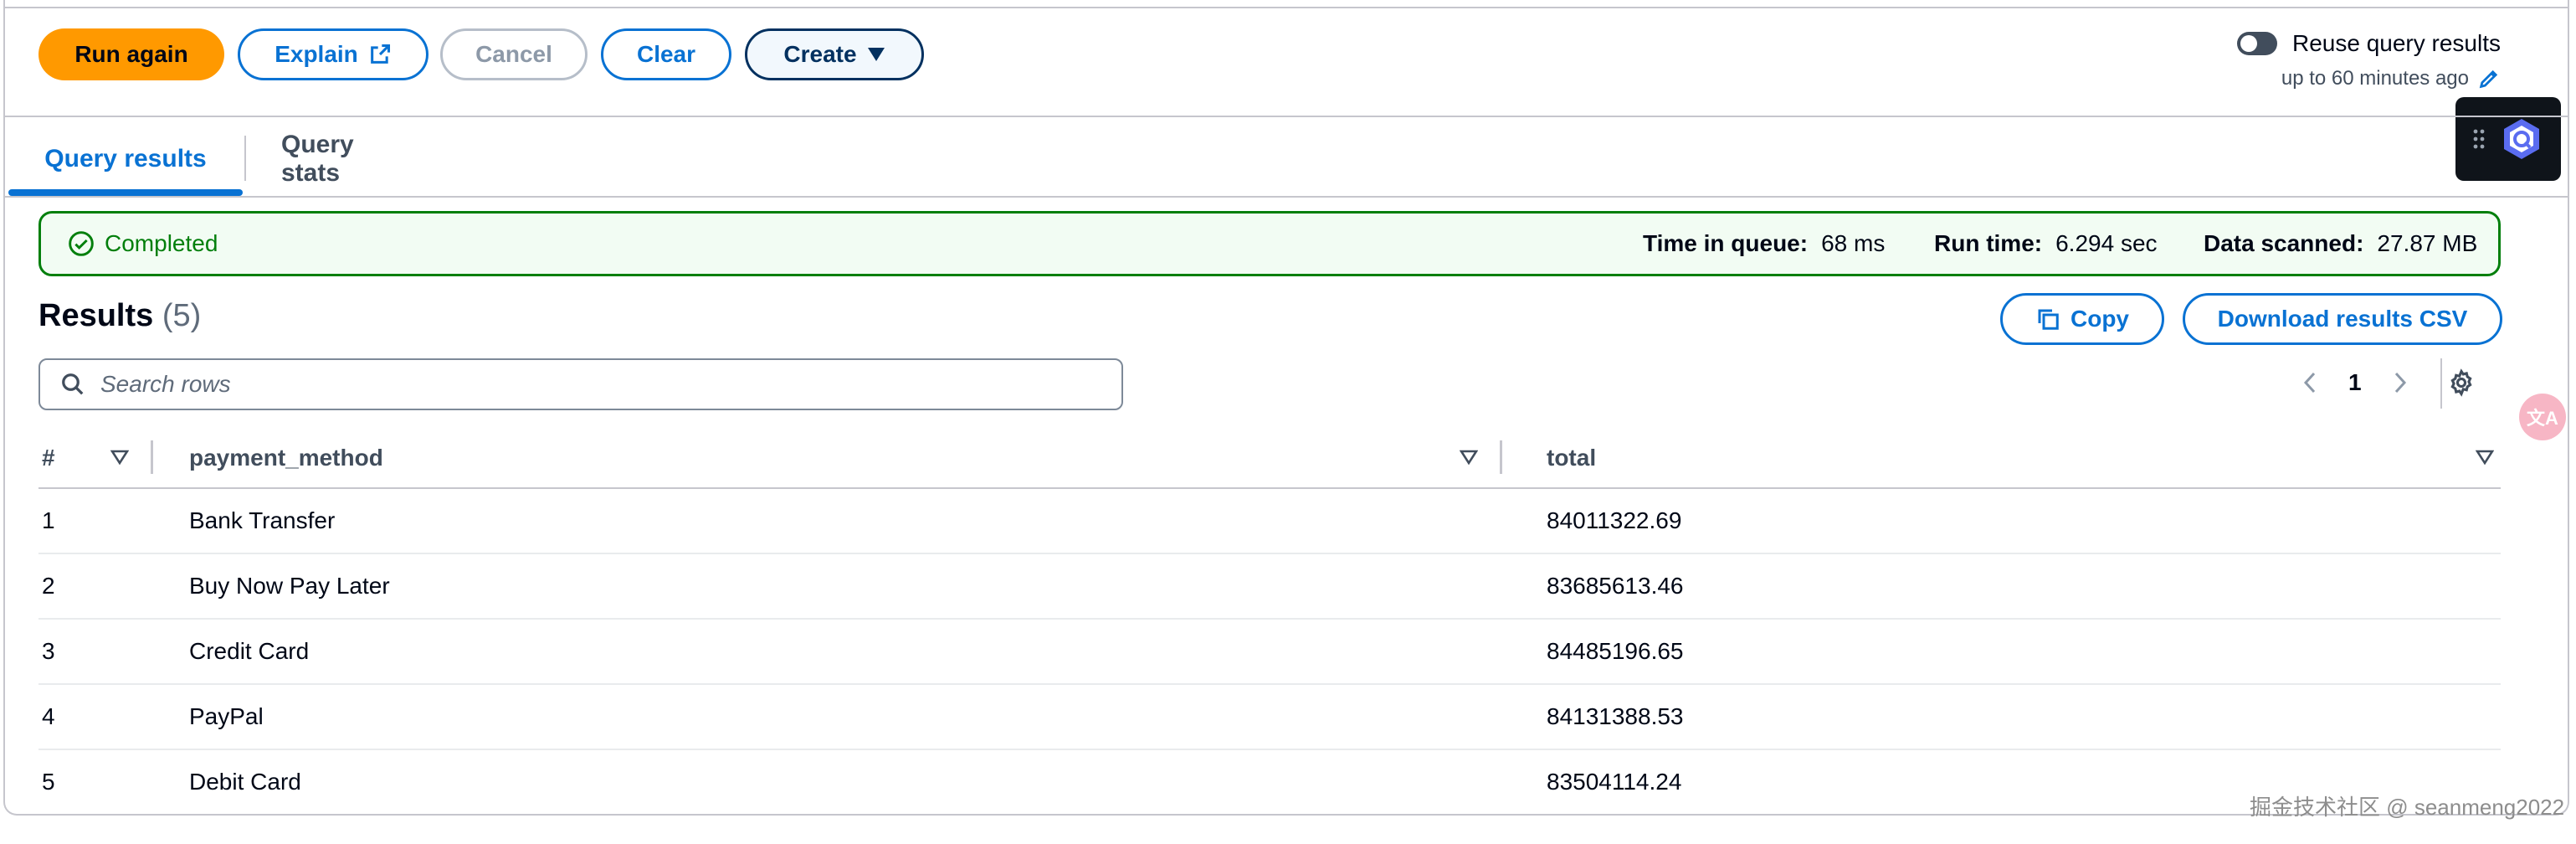 This screenshot has height=844, width=2576. Describe the element at coordinates (226, 716) in the screenshot. I see `payment-method-cell: PayPal` at that location.